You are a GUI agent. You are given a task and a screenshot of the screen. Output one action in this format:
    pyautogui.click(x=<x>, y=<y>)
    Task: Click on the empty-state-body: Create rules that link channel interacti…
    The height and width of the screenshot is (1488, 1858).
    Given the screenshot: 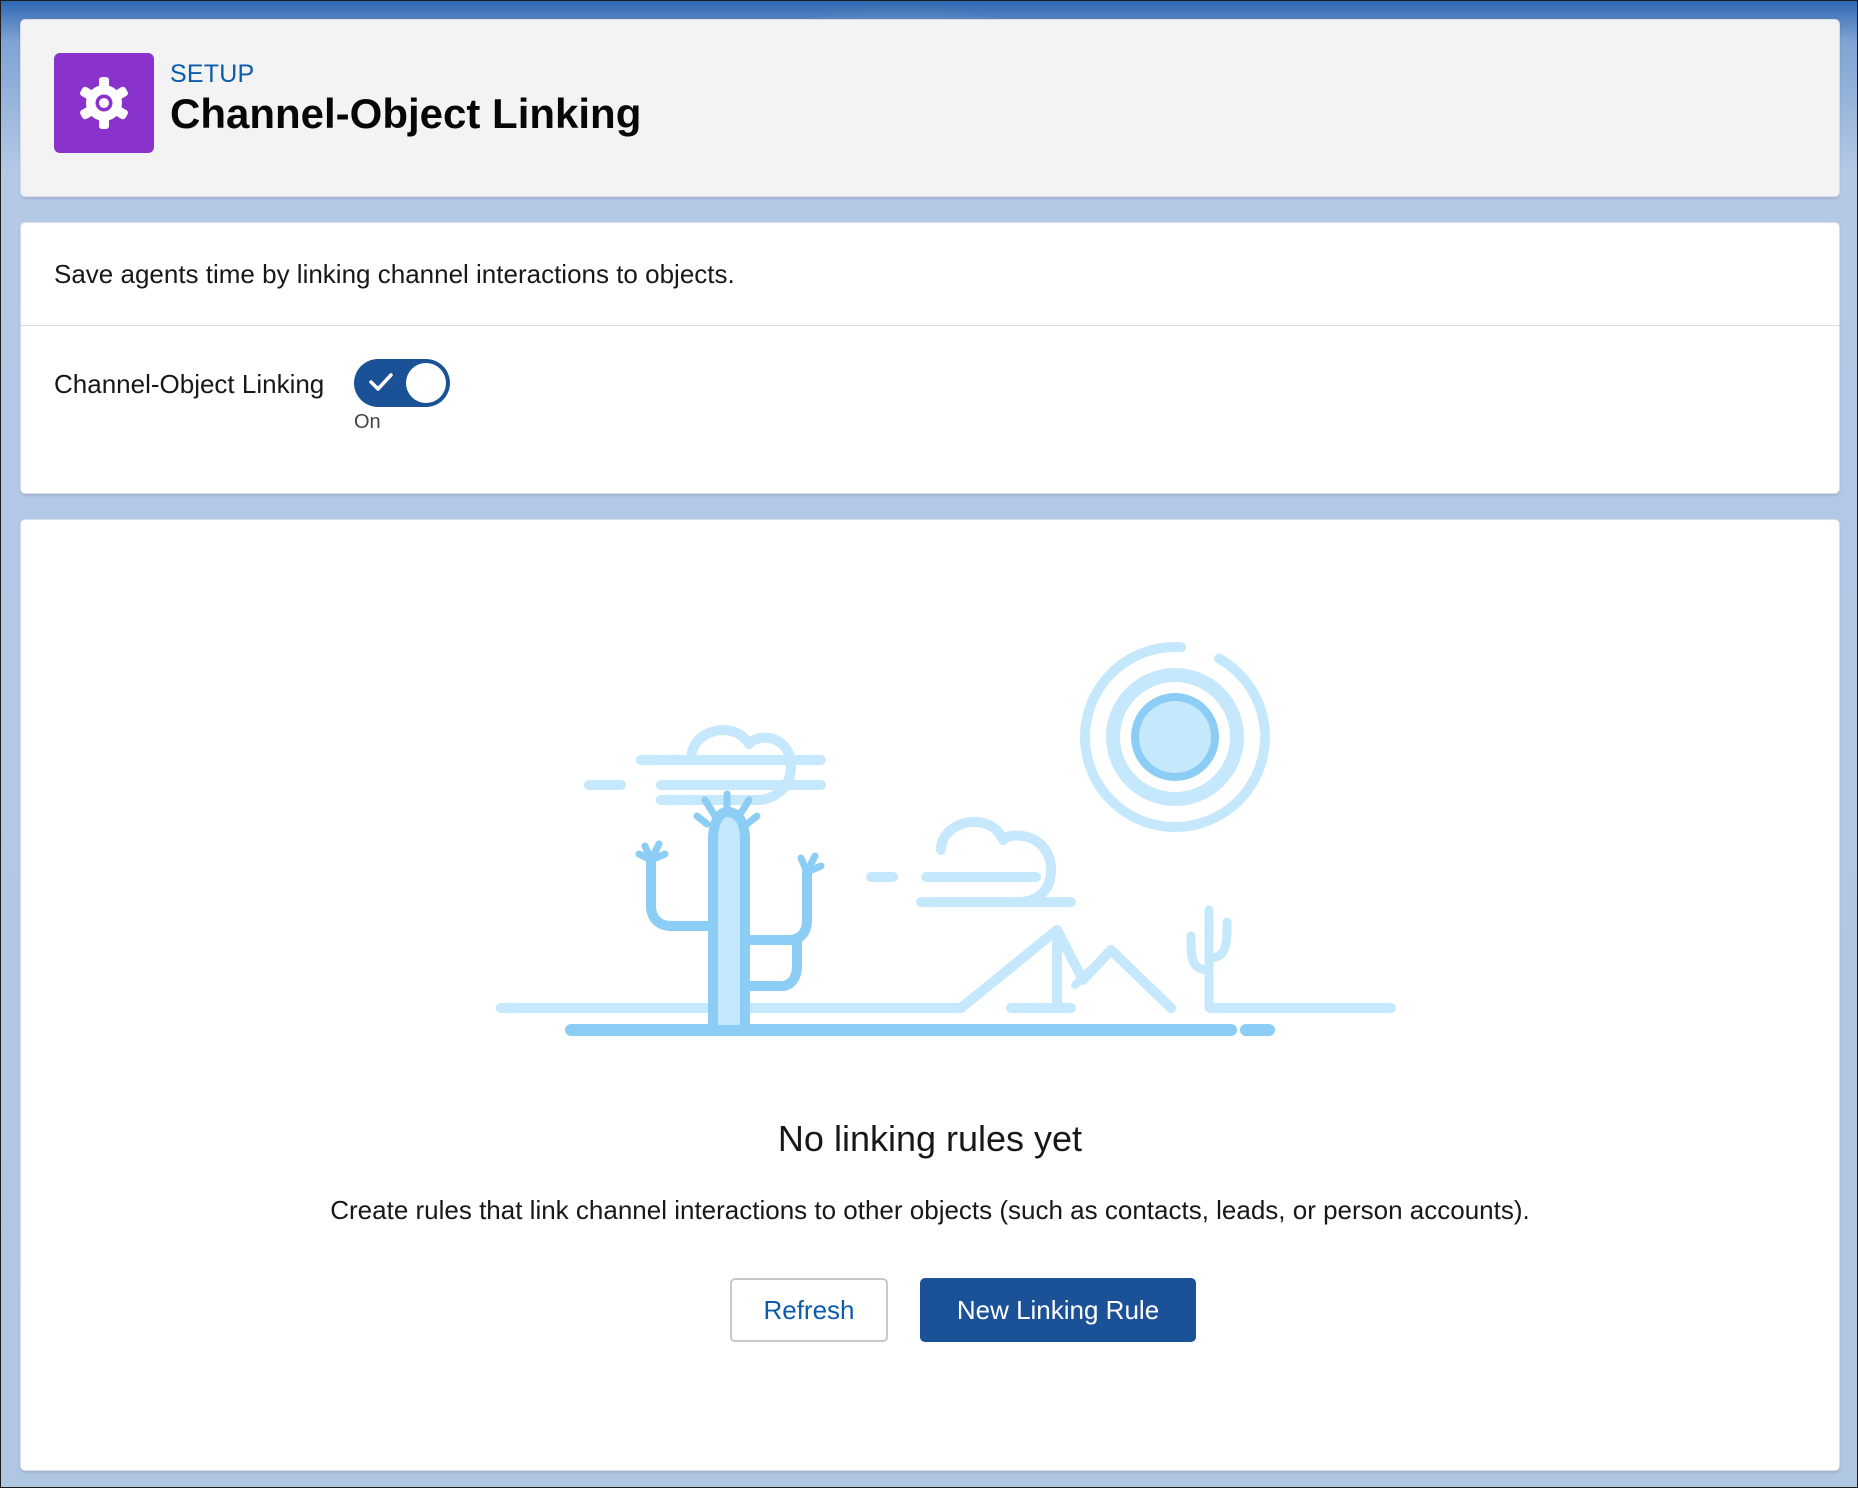 What is the action you would take?
    pyautogui.click(x=930, y=1210)
    